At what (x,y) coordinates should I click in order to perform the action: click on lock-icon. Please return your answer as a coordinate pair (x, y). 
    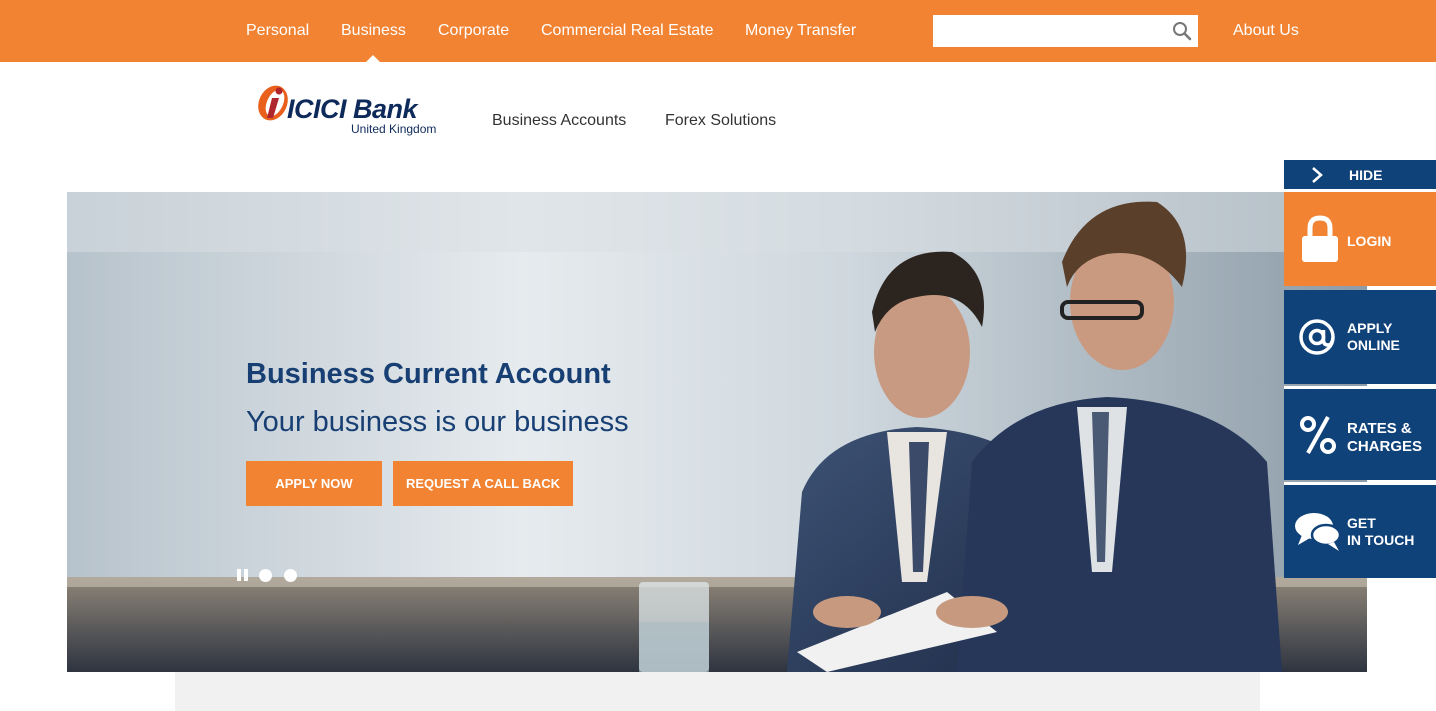
    Looking at the image, I should click on (1320, 238).